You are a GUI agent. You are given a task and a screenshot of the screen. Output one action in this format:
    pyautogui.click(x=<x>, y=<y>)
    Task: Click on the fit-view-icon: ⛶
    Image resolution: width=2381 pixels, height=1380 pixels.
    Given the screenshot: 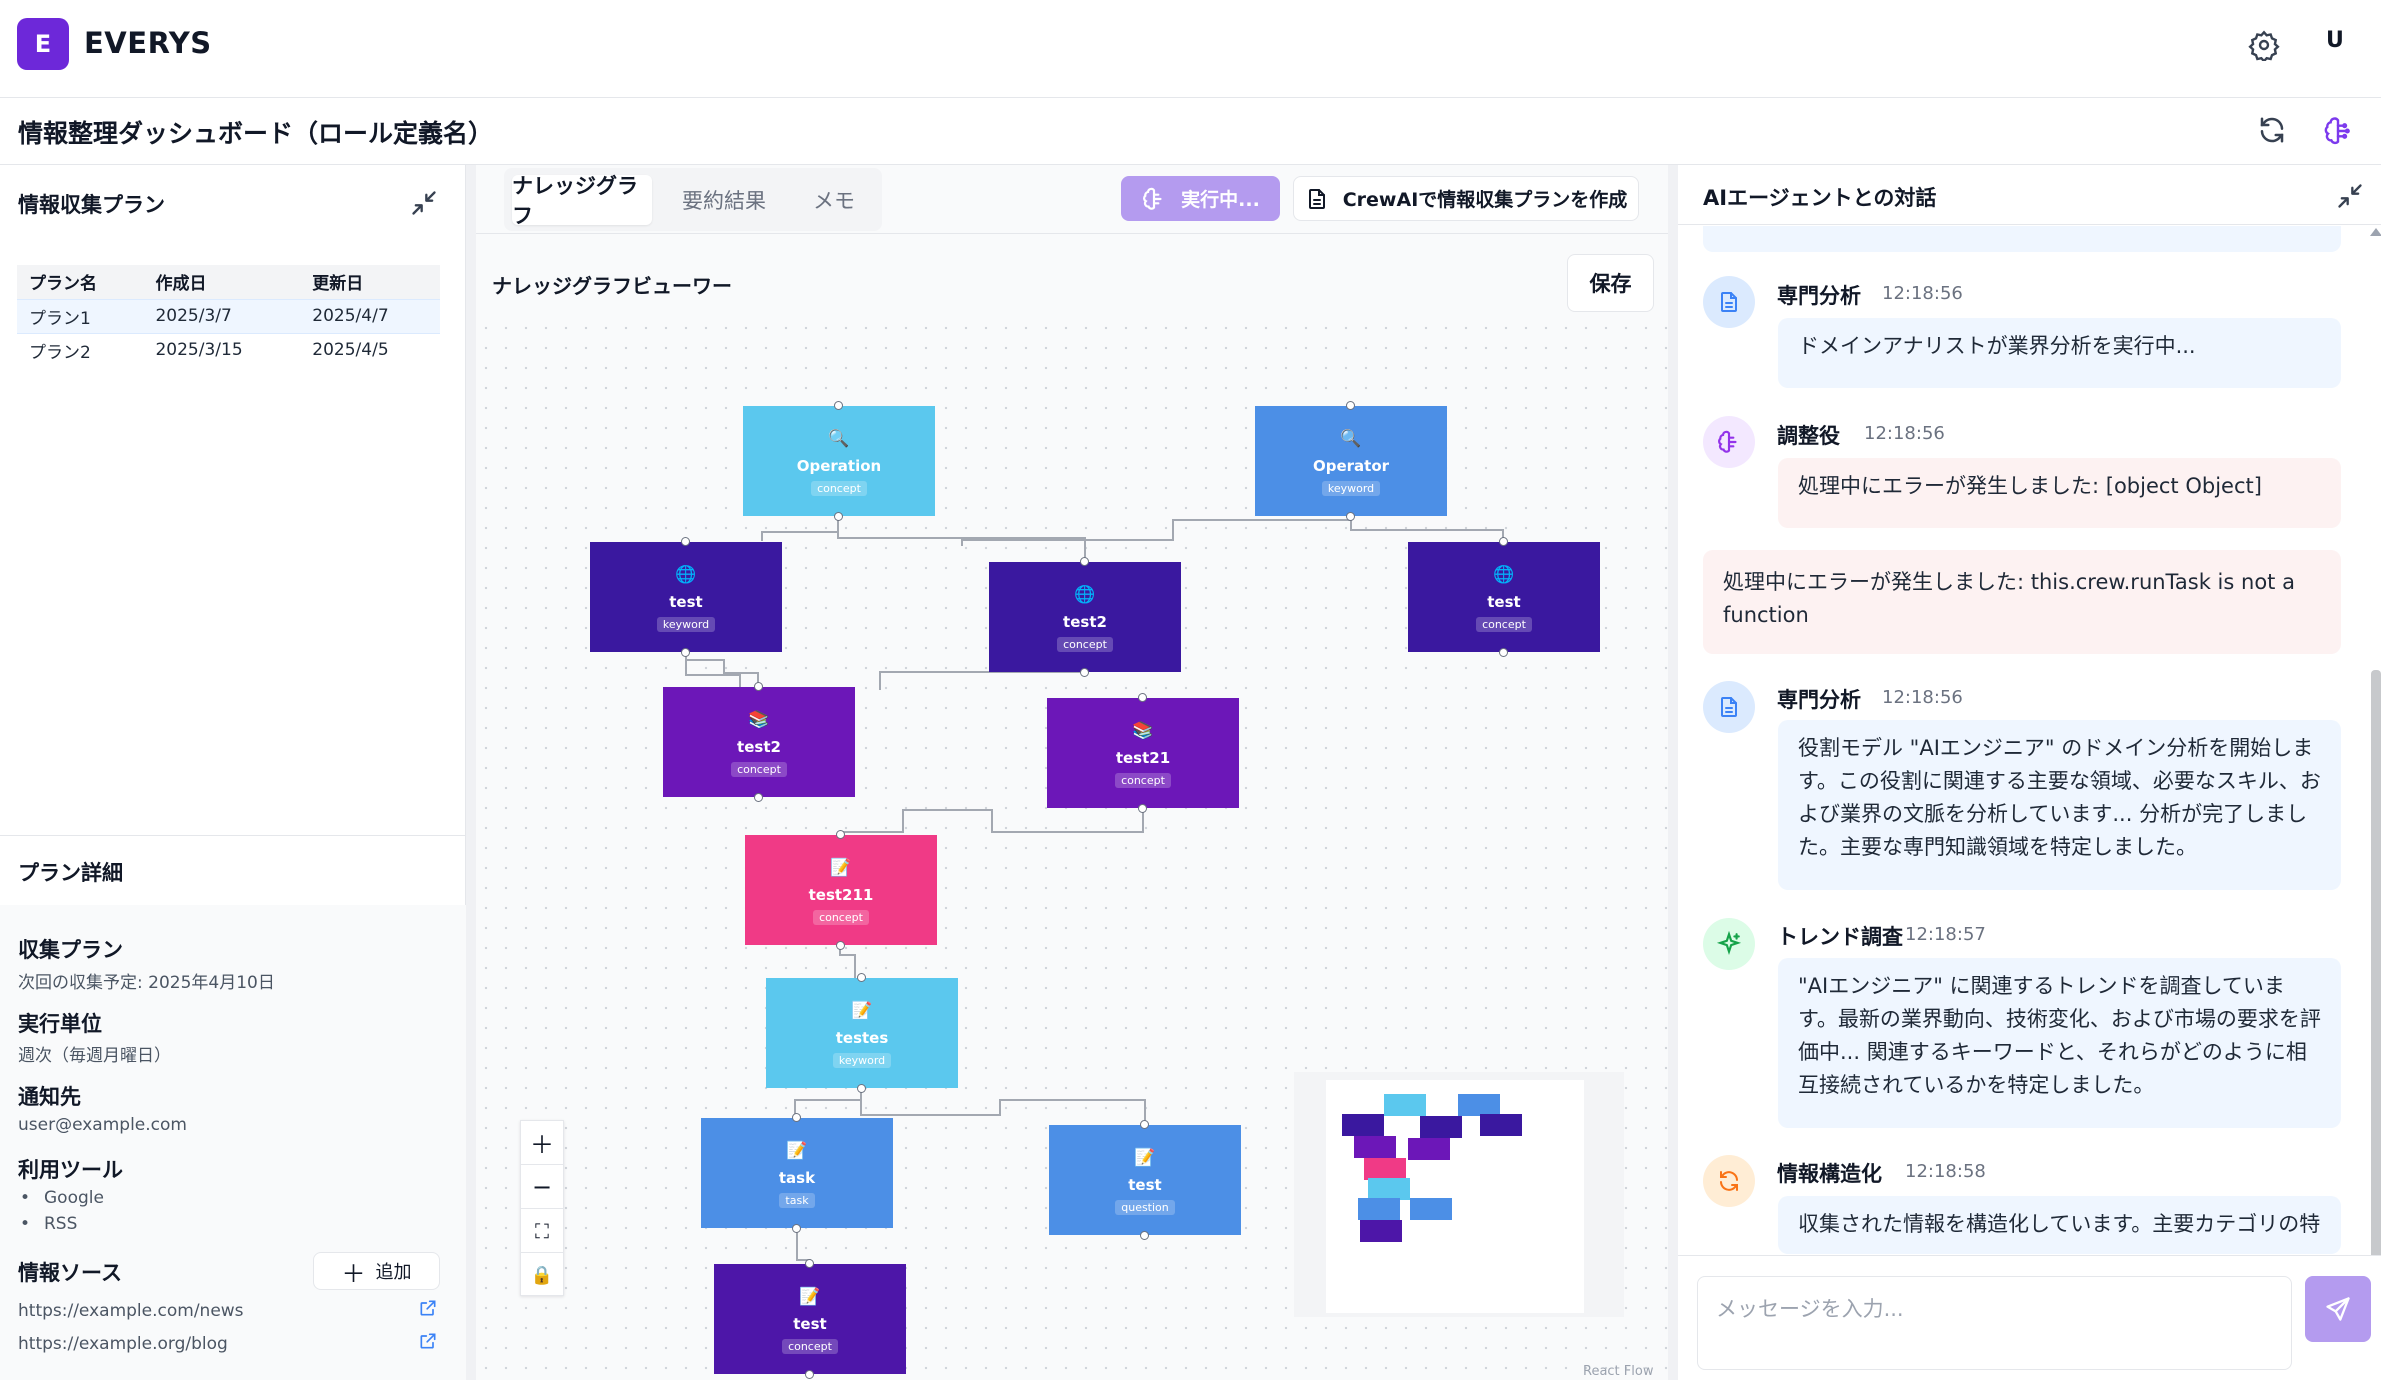 What is the action you would take?
    pyautogui.click(x=542, y=1231)
    